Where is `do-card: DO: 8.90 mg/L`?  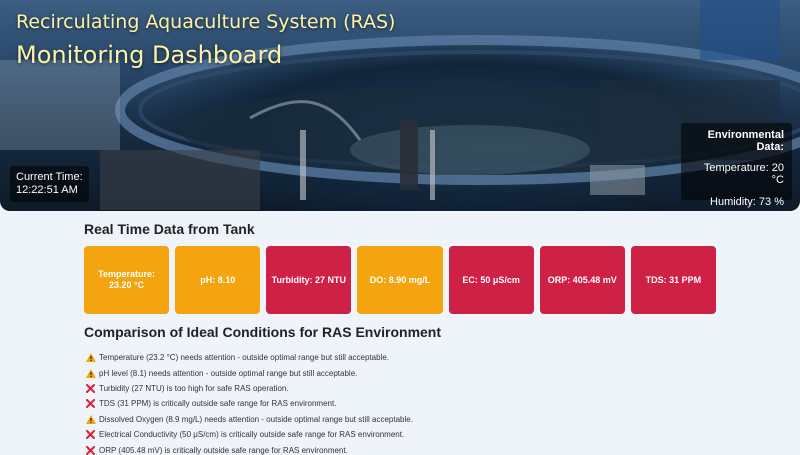 do-card: DO: 8.90 mg/L is located at coordinates (400, 280).